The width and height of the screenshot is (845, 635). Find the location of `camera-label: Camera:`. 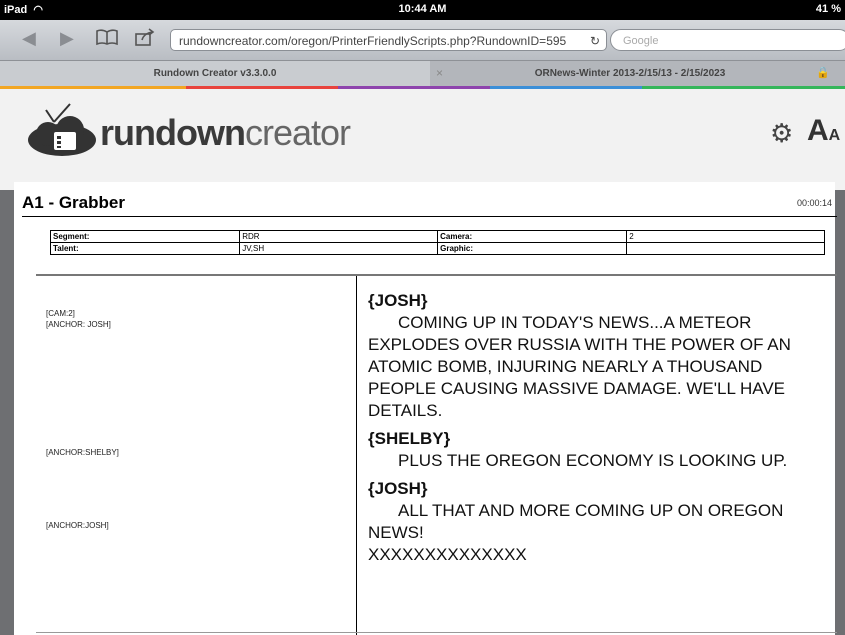

camera-label: Camera: is located at coordinates (532, 236).